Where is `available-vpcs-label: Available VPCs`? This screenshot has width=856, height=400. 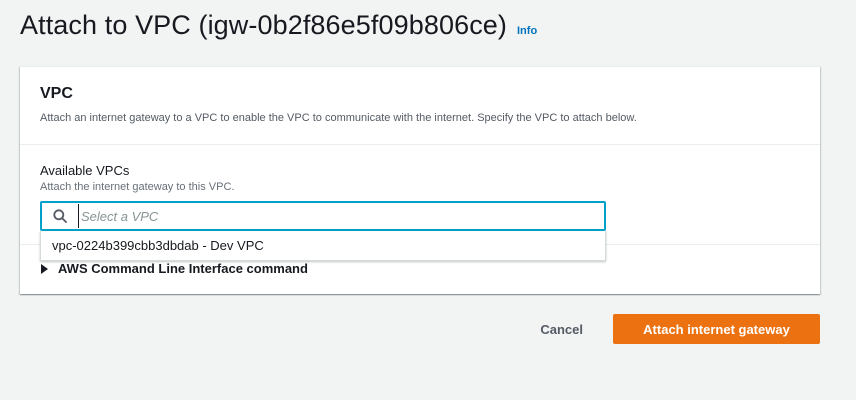
available-vpcs-label: Available VPCs is located at coordinates (85, 170).